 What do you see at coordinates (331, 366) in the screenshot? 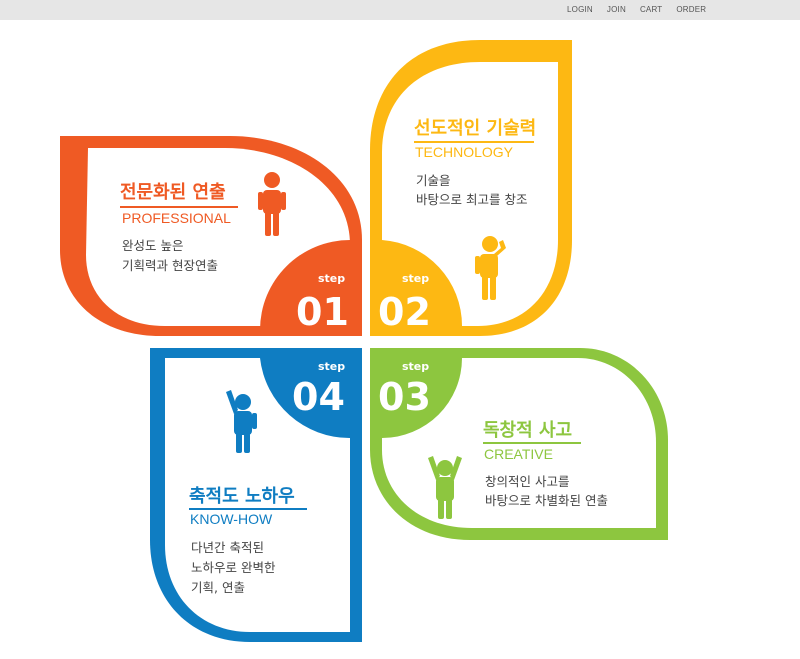
I see `step-04-word: step` at bounding box center [331, 366].